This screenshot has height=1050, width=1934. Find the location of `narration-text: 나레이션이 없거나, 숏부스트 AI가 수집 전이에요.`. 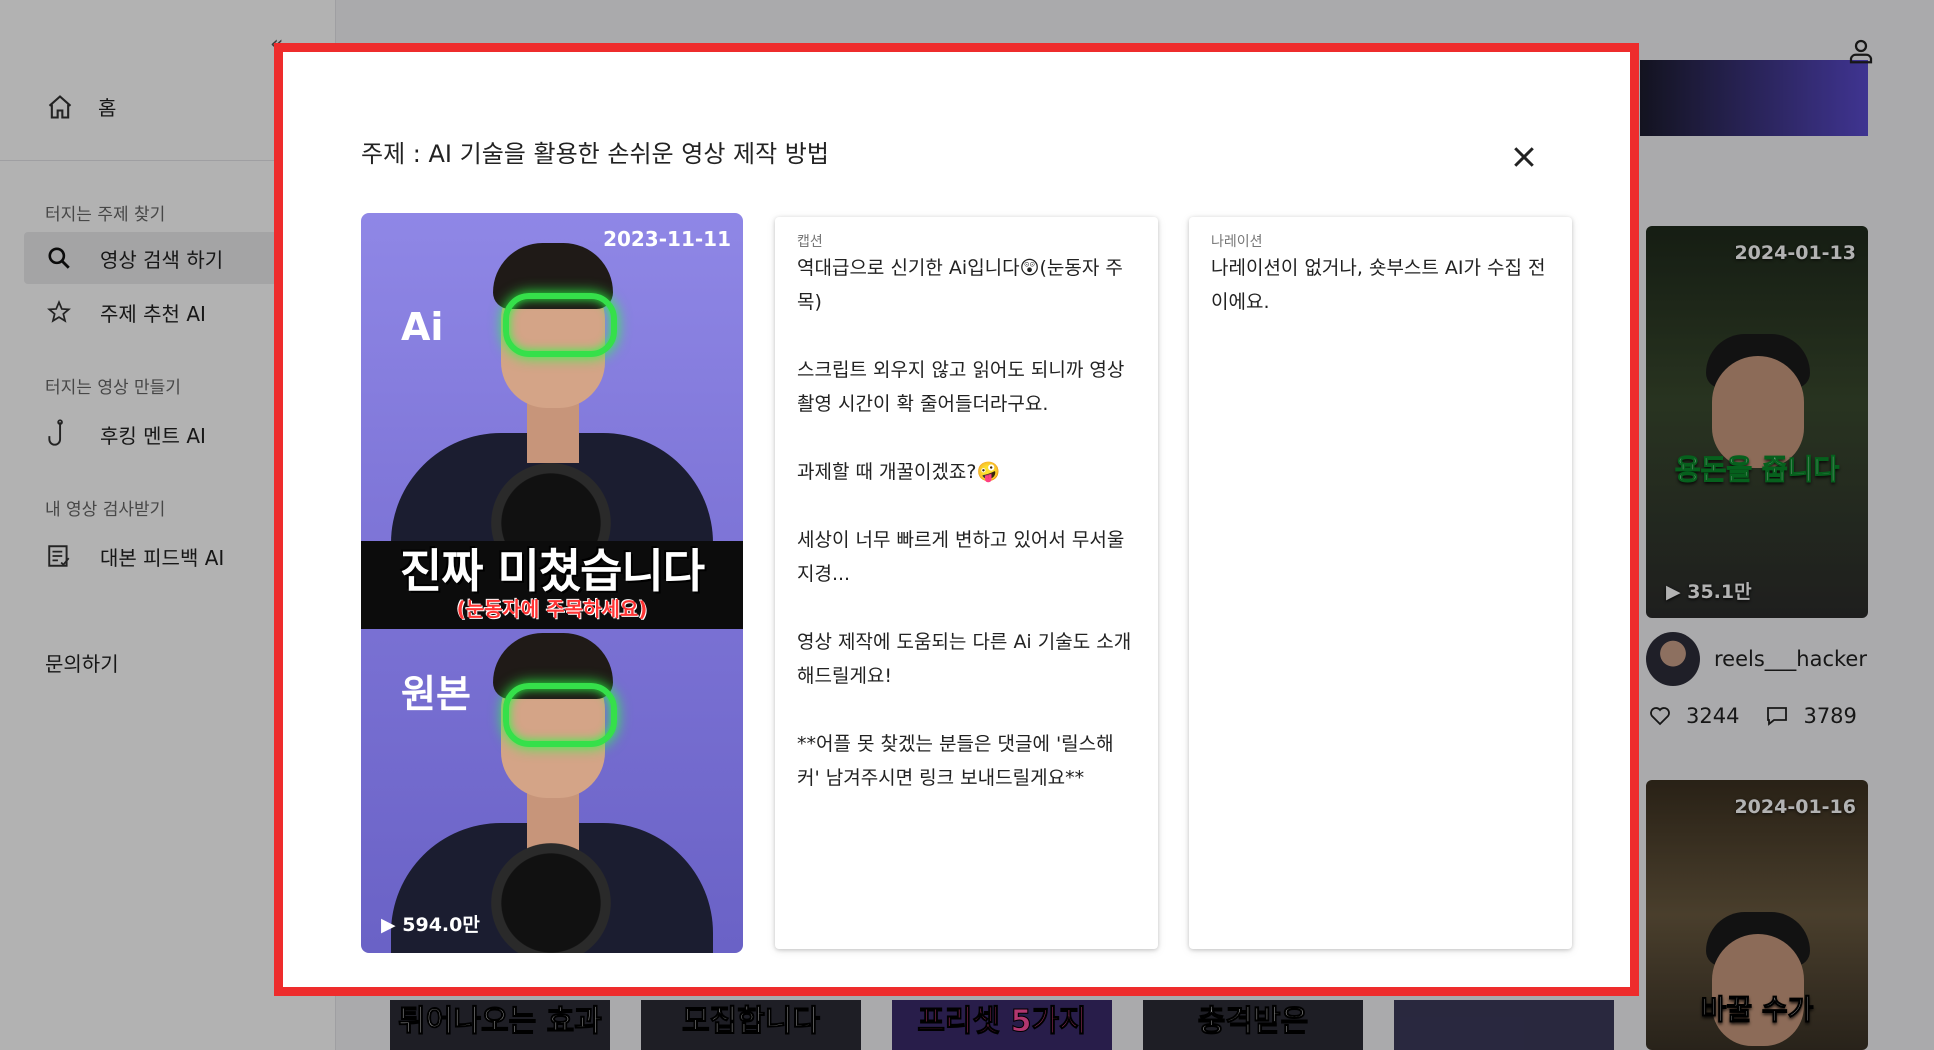

narration-text: 나레이션이 없거나, 숏부스트 AI가 수집 전이에요. is located at coordinates (1380, 302).